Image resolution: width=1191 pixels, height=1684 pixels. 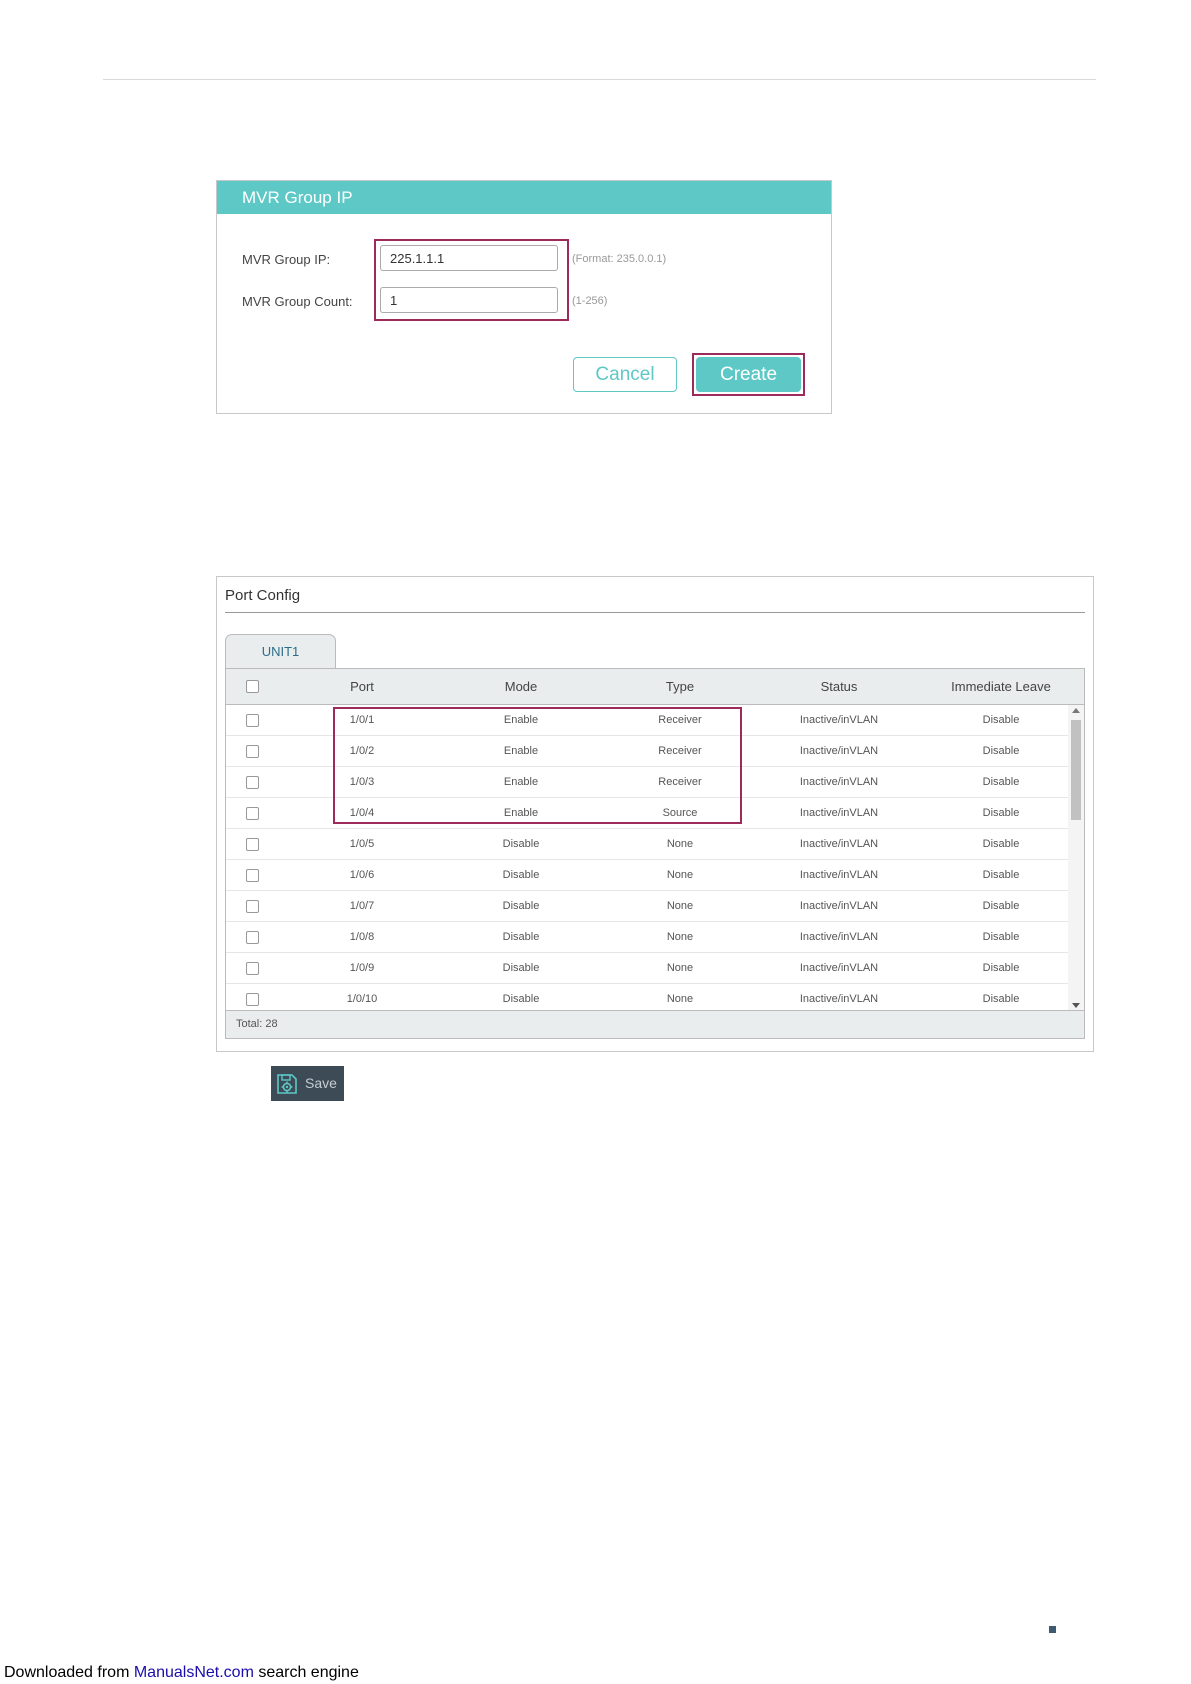 I want to click on select-all-checkbox, so click(x=252, y=686).